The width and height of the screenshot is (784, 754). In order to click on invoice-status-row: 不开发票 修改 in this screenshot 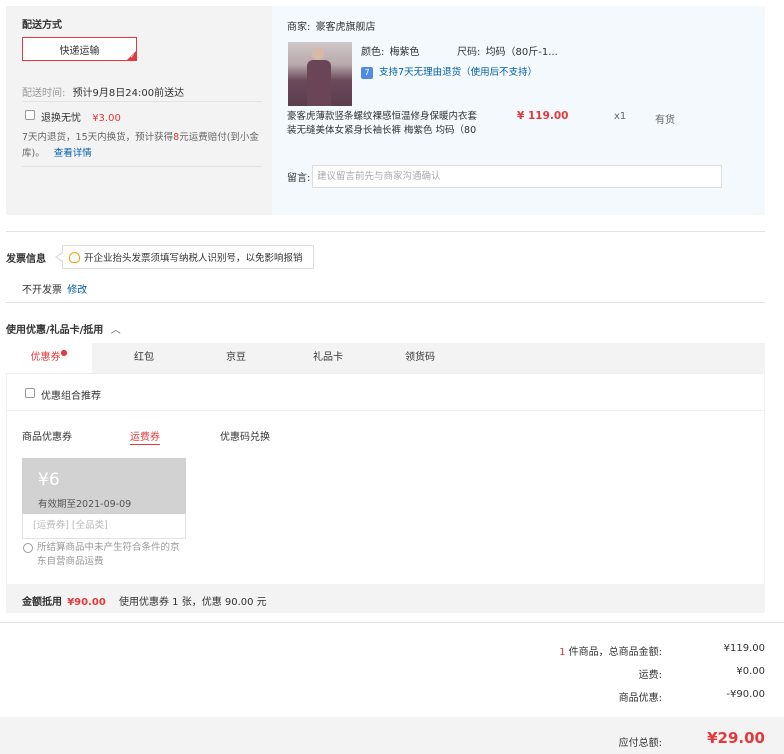, I will do `click(54, 288)`.